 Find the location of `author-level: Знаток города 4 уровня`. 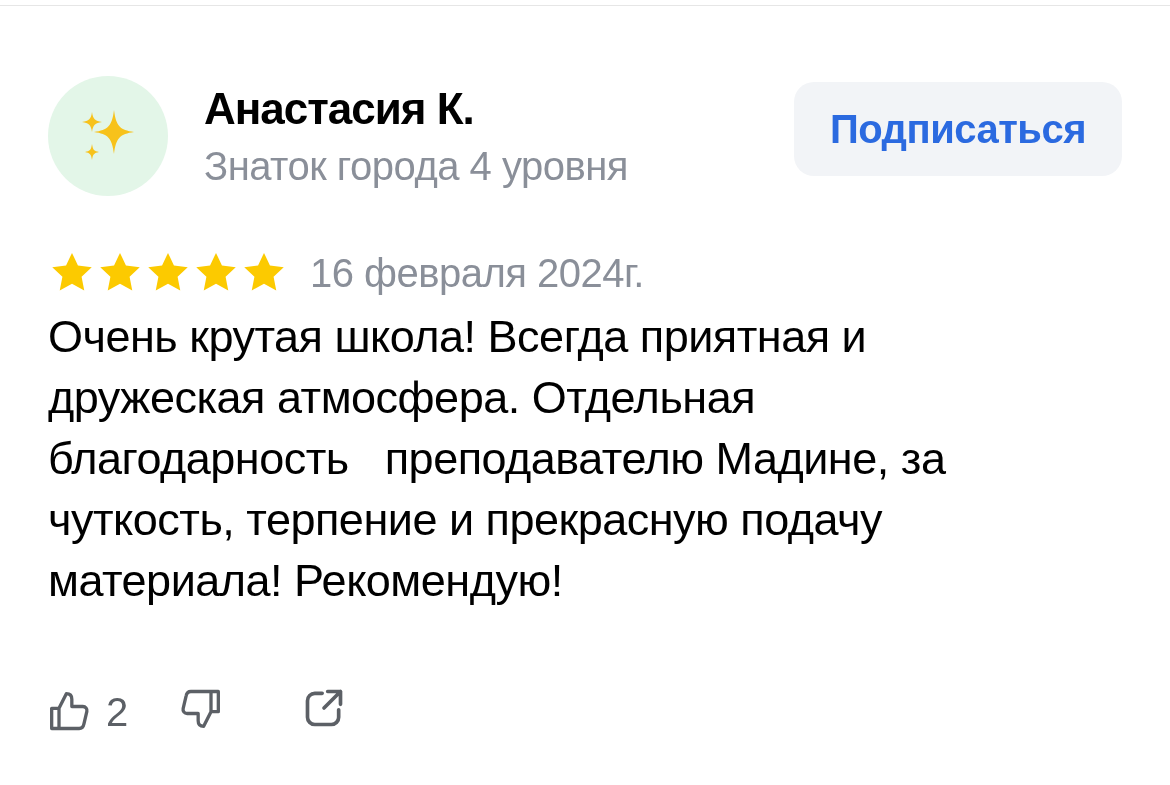

author-level: Знаток города 4 уровня is located at coordinates (417, 166).